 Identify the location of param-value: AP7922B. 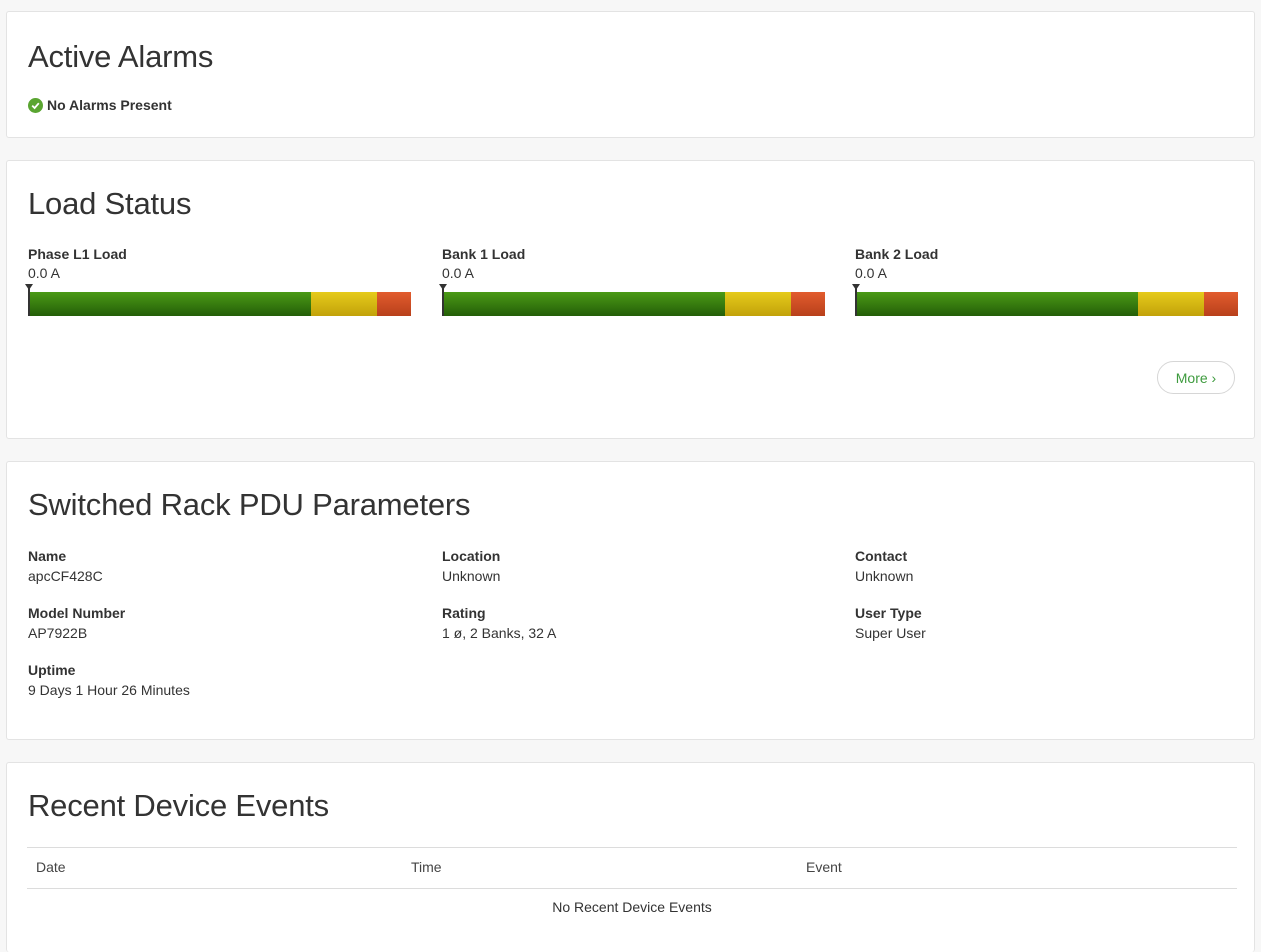
(58, 633).